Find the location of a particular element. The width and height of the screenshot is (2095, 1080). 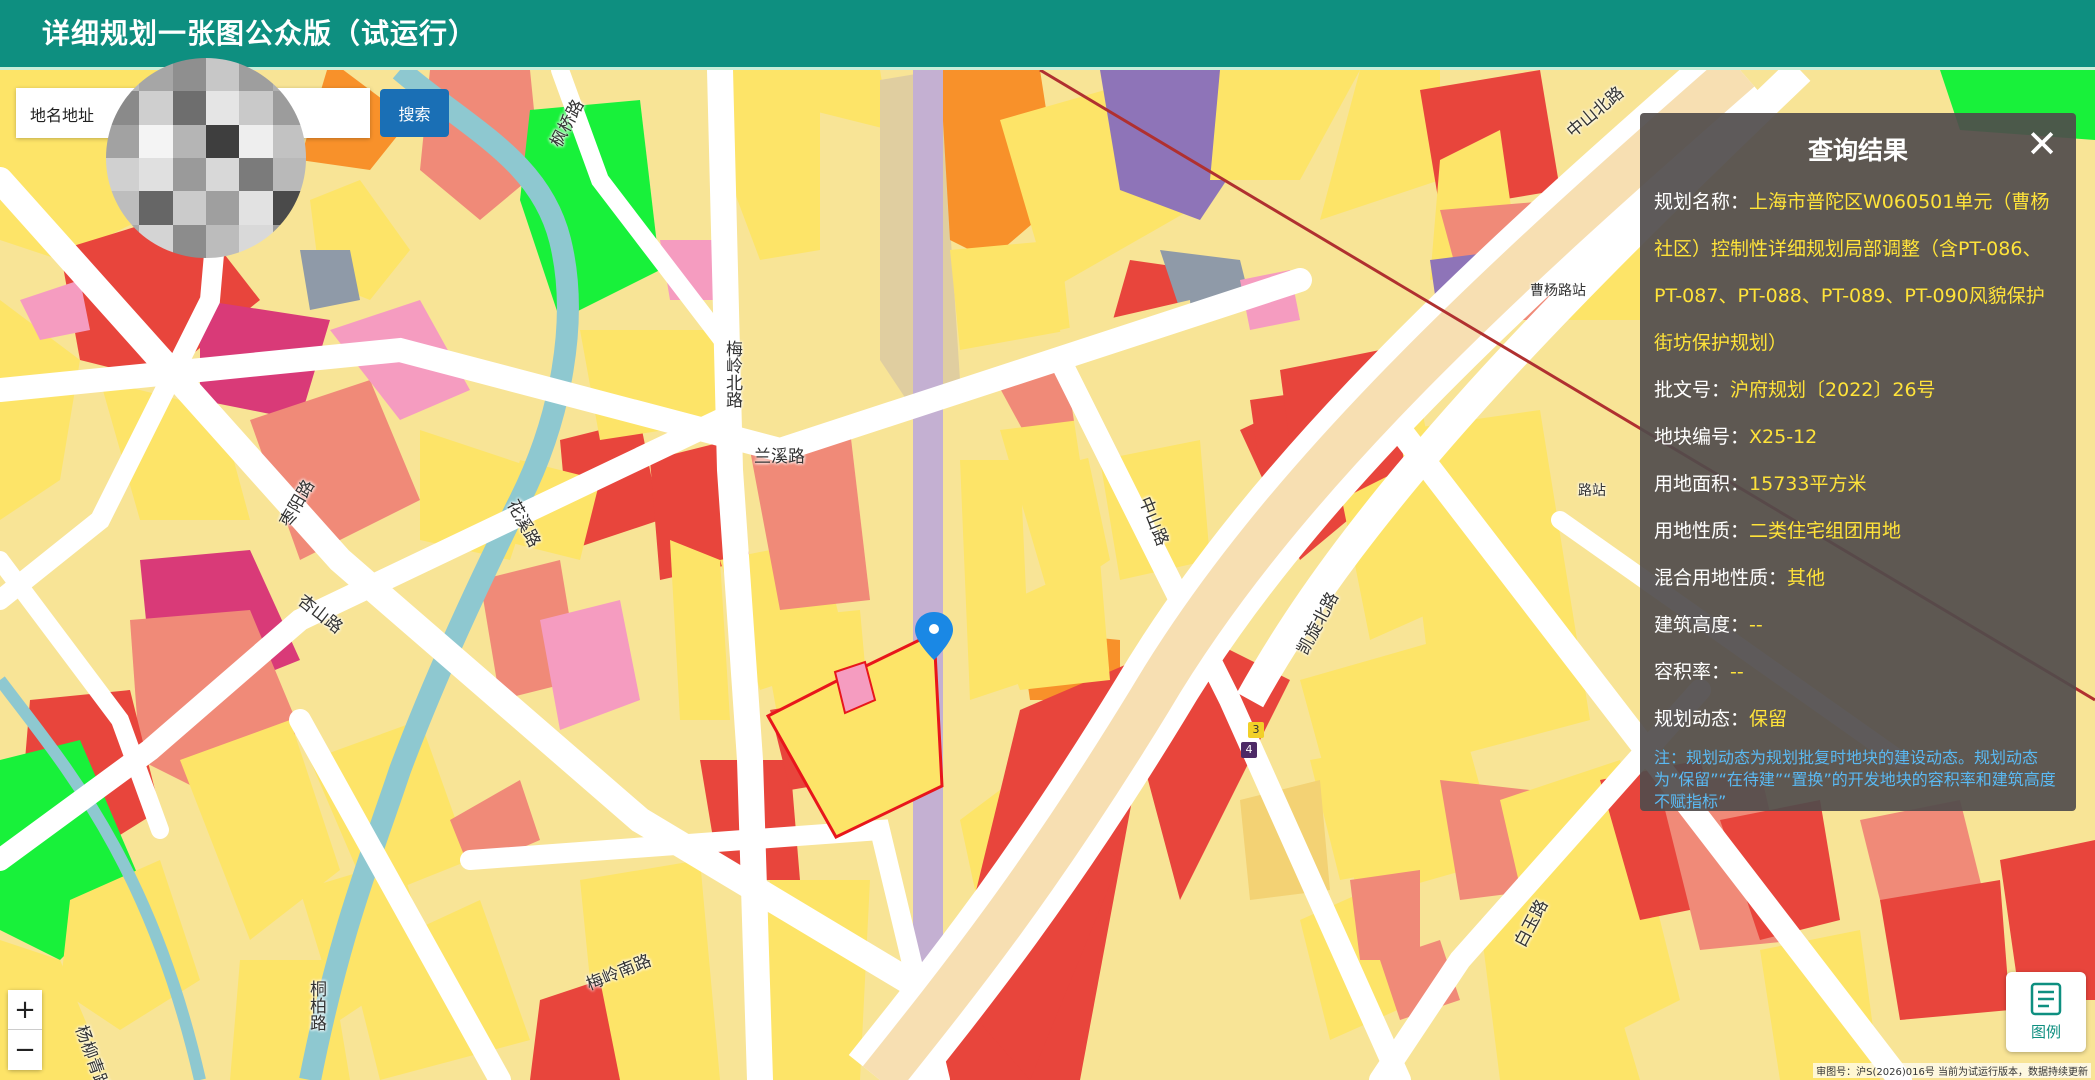

search-button: 搜索 is located at coordinates (414, 113).